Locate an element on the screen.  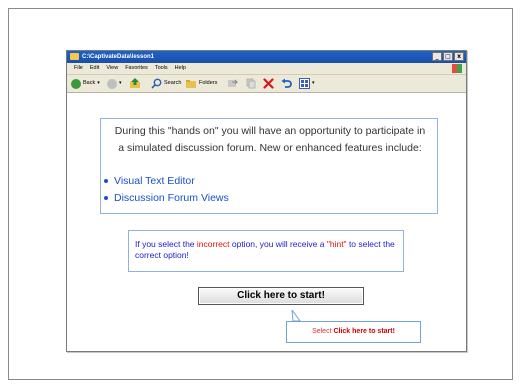
up-folder-button is located at coordinates (135, 83).